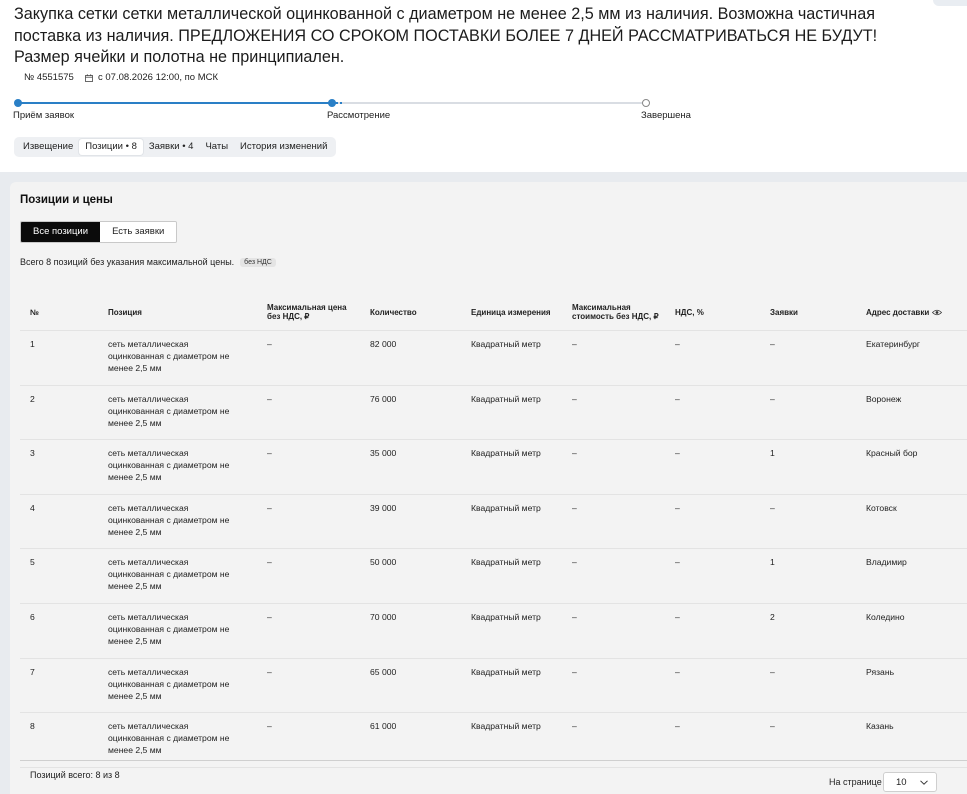  Describe the element at coordinates (910, 782) in the screenshot. I see `per-page-select: 10` at that location.